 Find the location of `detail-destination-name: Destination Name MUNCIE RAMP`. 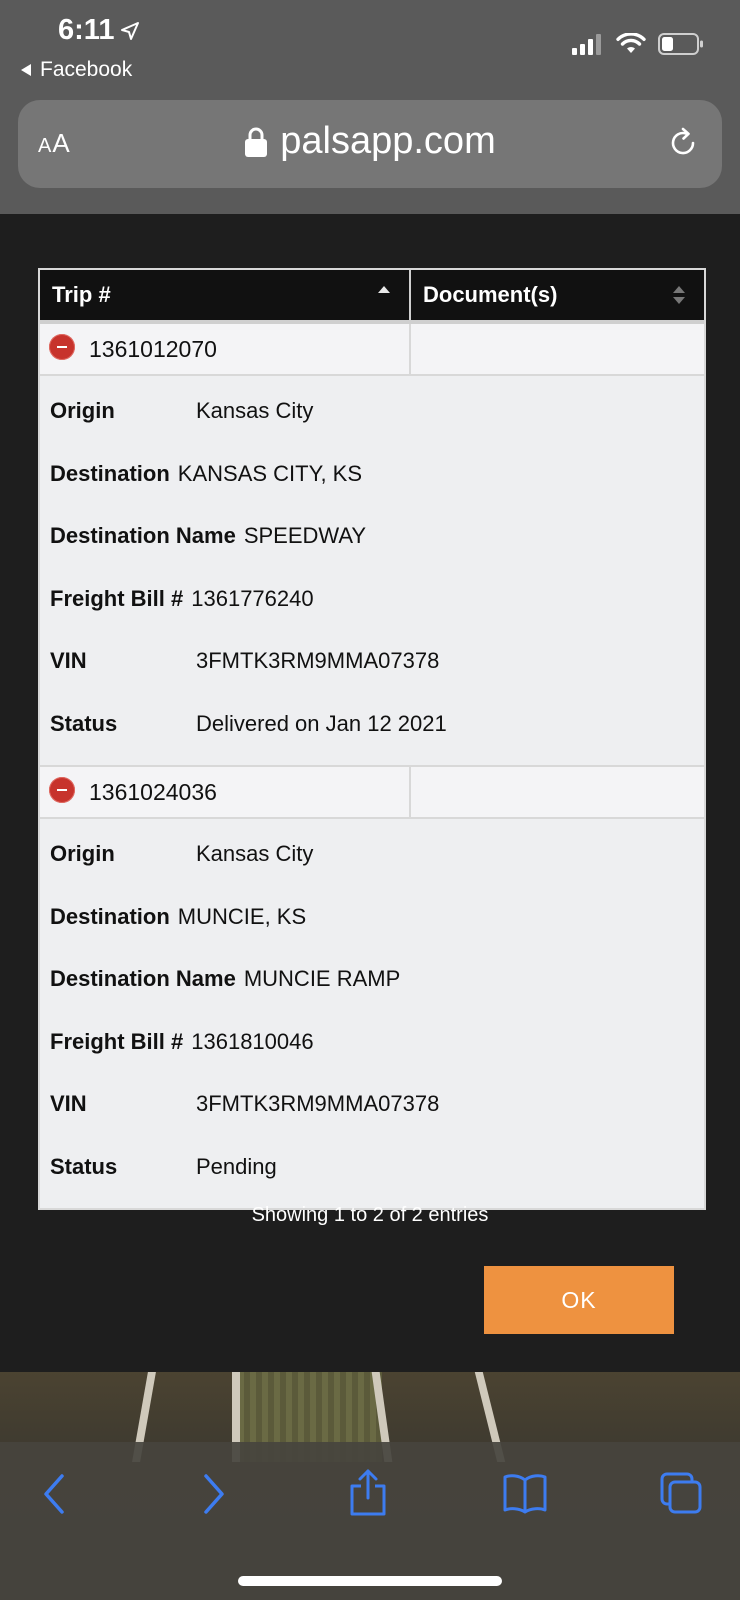

detail-destination-name: Destination Name MUNCIE RAMP is located at coordinates (372, 979).